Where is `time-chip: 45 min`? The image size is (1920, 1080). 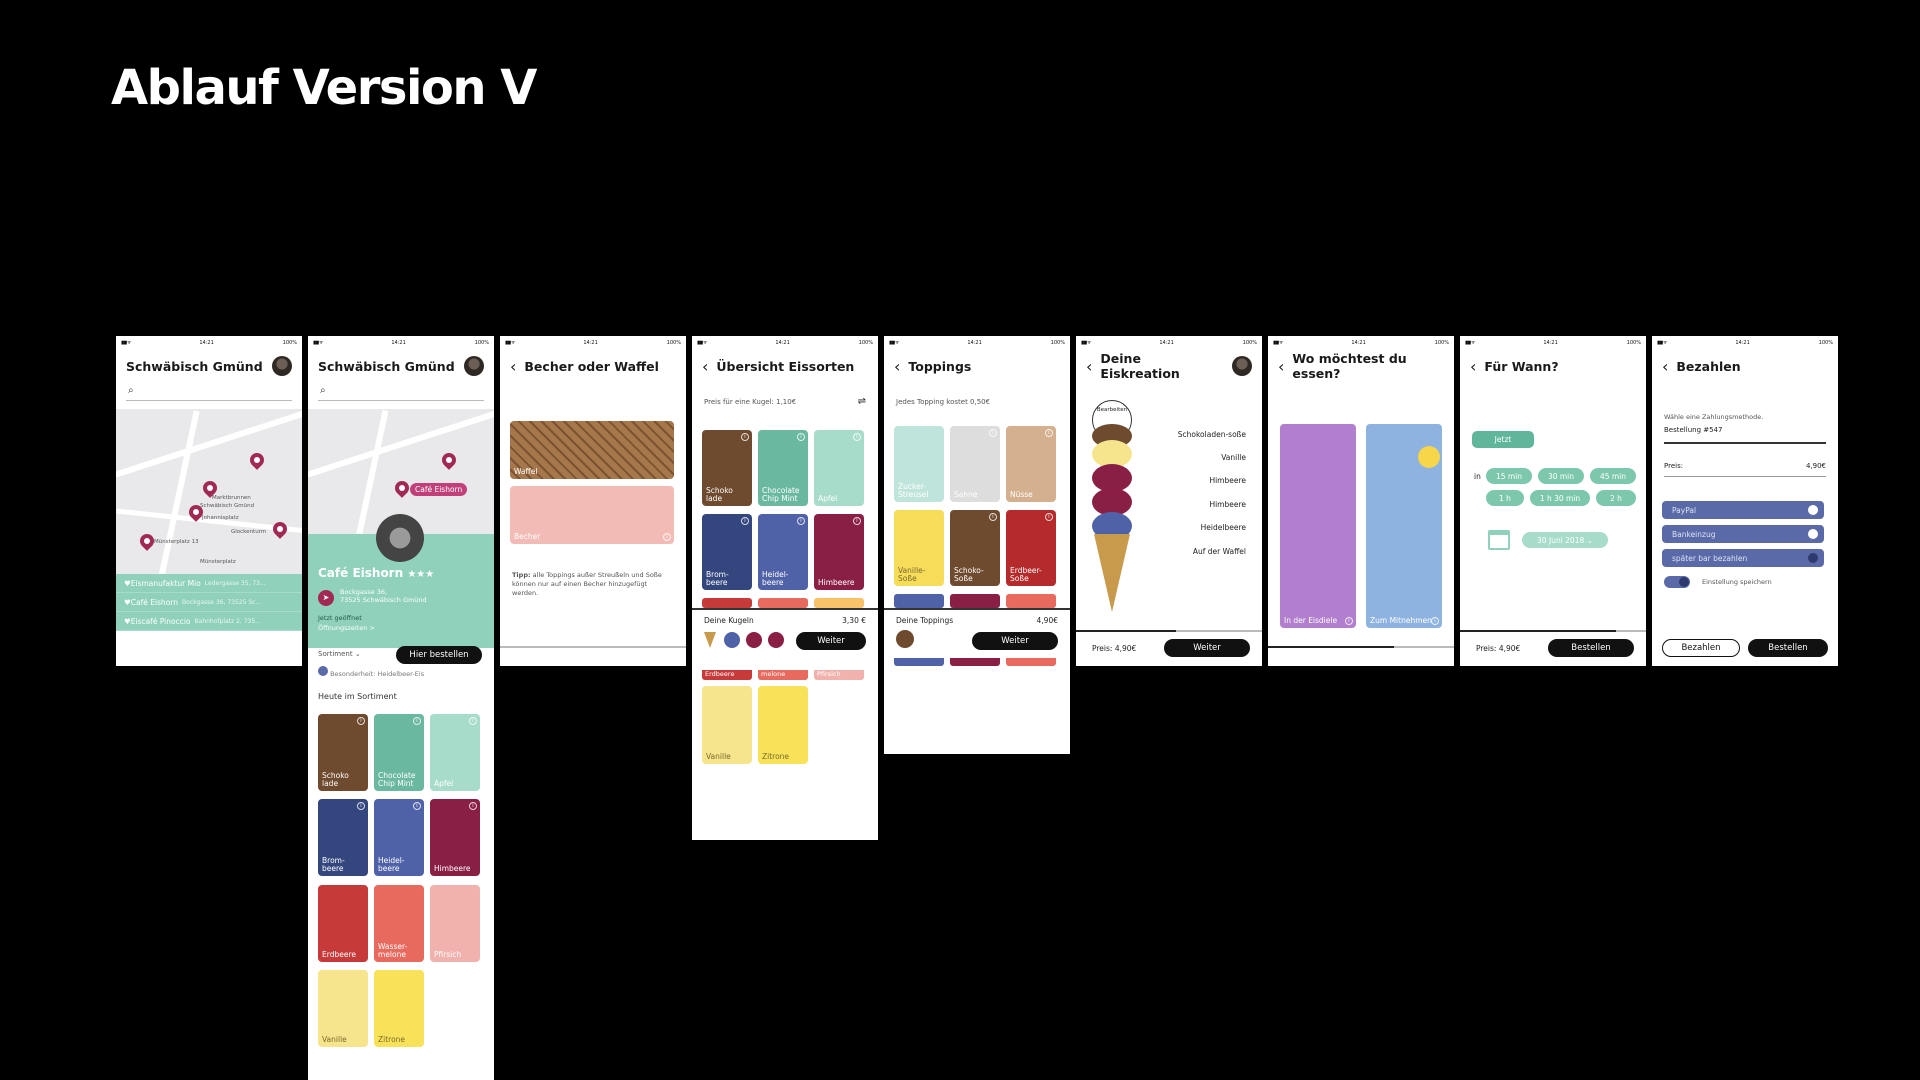
time-chip: 45 min is located at coordinates (1613, 476).